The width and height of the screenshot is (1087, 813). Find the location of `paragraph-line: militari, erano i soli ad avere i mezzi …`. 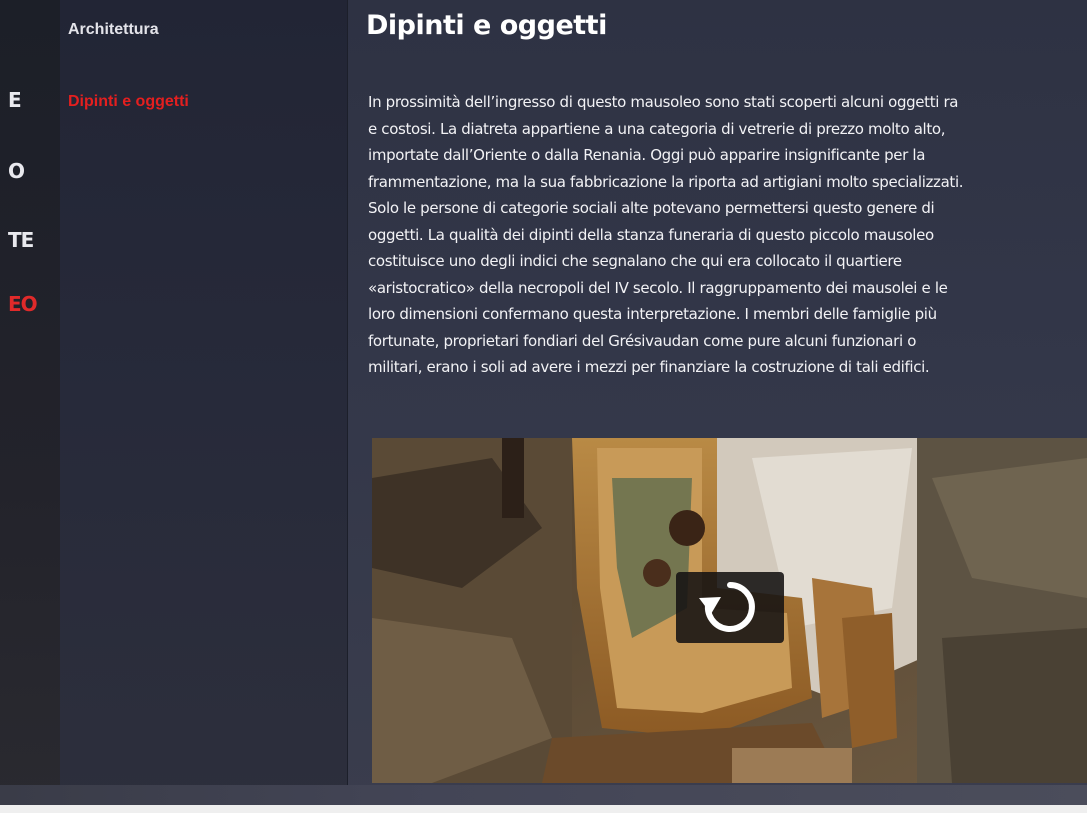

paragraph-line: militari, erano i soli ad avere i mezzi … is located at coordinates (649, 367).